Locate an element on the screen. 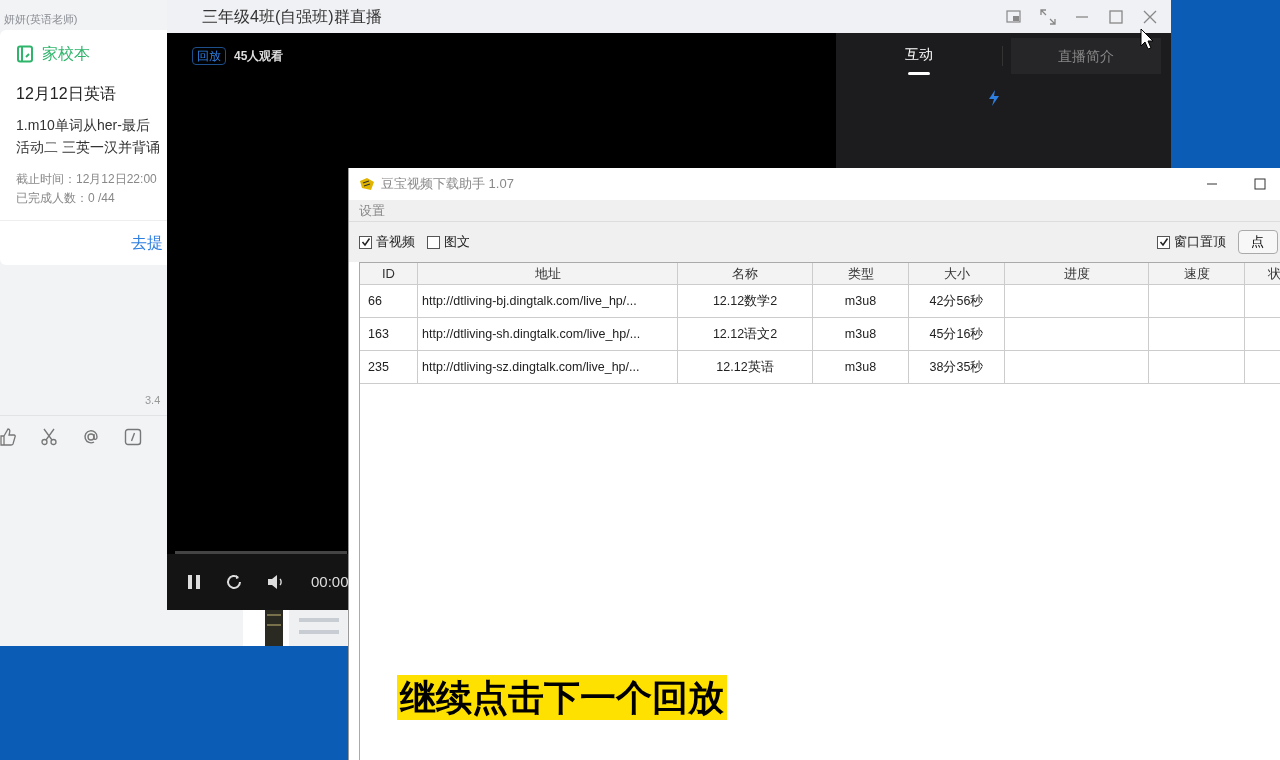 The width and height of the screenshot is (1280, 760). table-cell: 163 is located at coordinates (389, 334).